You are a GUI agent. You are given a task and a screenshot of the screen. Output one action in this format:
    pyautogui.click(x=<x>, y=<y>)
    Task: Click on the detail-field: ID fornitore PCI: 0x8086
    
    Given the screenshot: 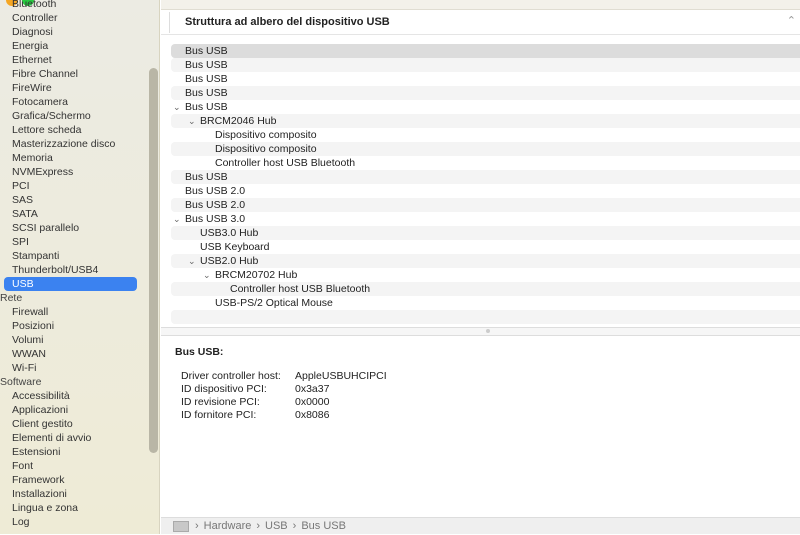 What is the action you would take?
    pyautogui.click(x=255, y=415)
    